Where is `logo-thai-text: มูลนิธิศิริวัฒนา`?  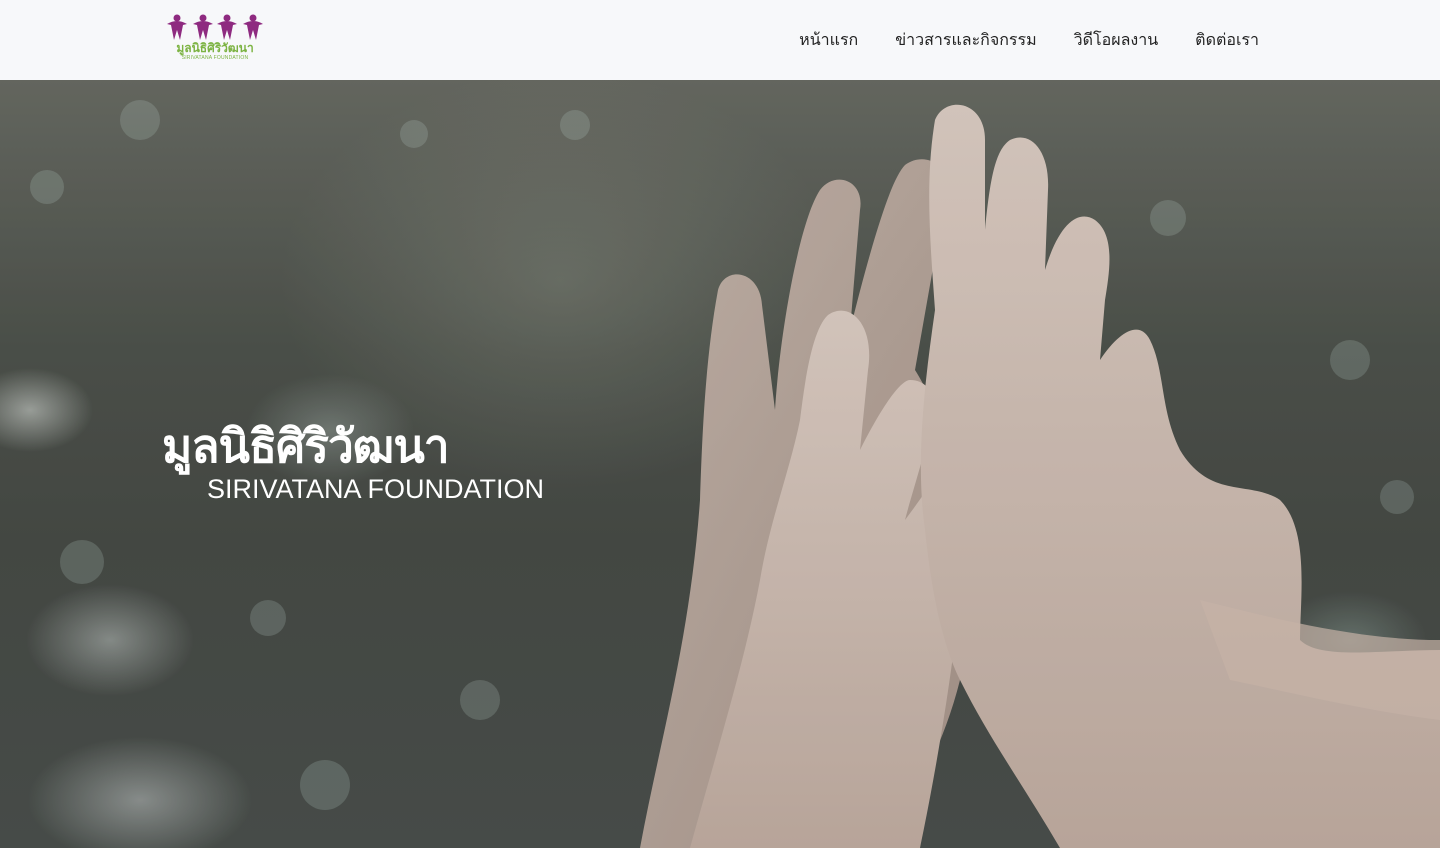 logo-thai-text: มูลนิธิศิริวัฒนา is located at coordinates (215, 48).